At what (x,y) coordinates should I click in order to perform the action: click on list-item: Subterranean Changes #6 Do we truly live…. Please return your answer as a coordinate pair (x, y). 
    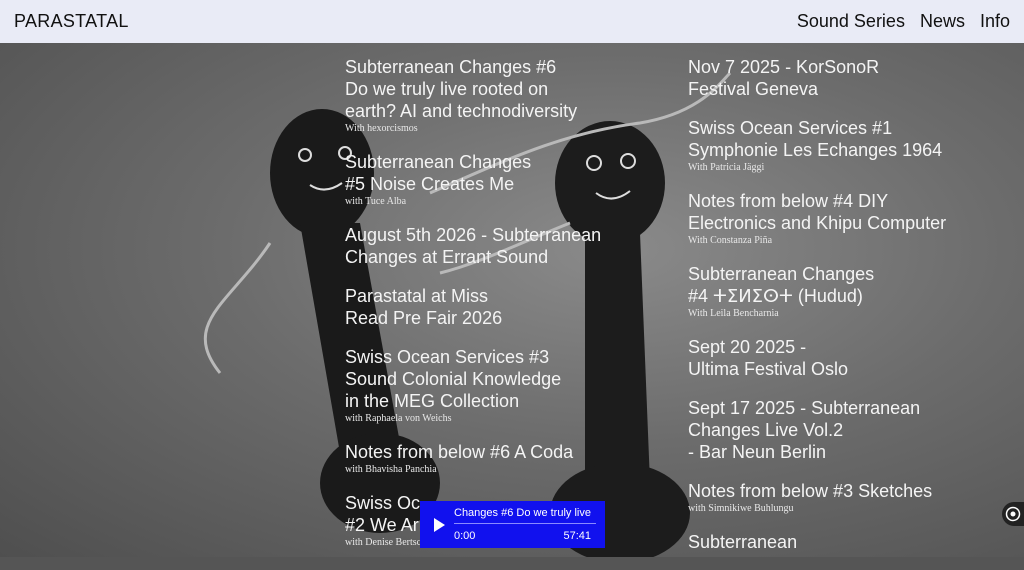
    Looking at the image, I should click on (495, 95).